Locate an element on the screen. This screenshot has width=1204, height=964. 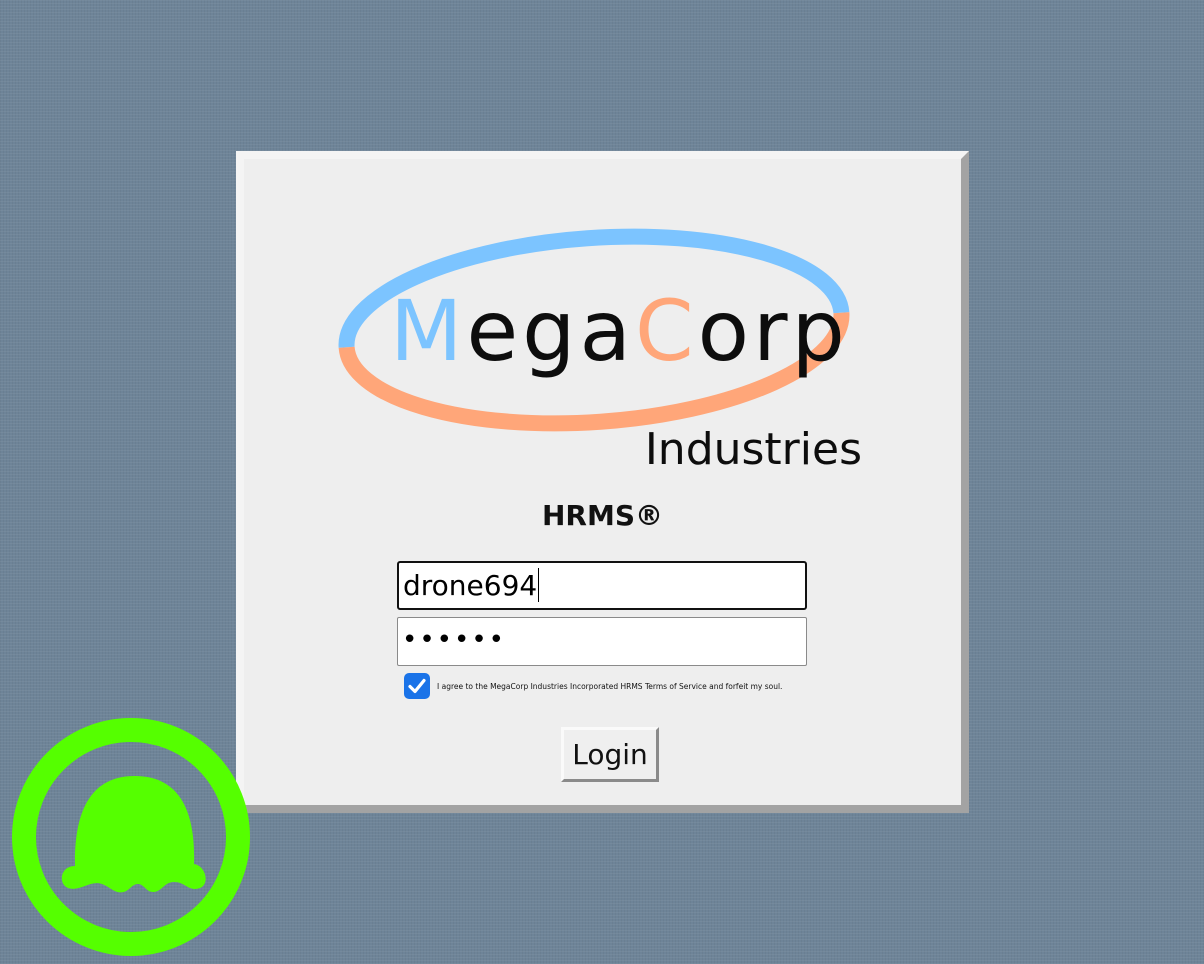
checkmark-icon is located at coordinates (417, 686).